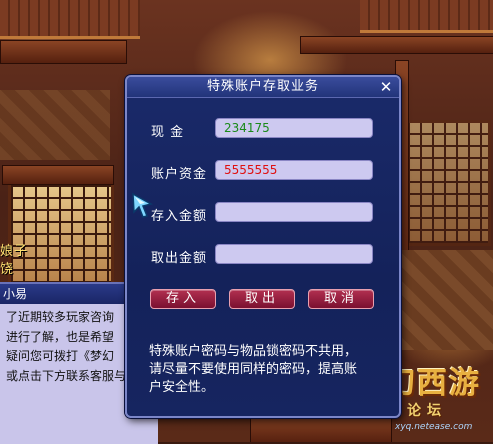  I want to click on roof-right, so click(426, 16).